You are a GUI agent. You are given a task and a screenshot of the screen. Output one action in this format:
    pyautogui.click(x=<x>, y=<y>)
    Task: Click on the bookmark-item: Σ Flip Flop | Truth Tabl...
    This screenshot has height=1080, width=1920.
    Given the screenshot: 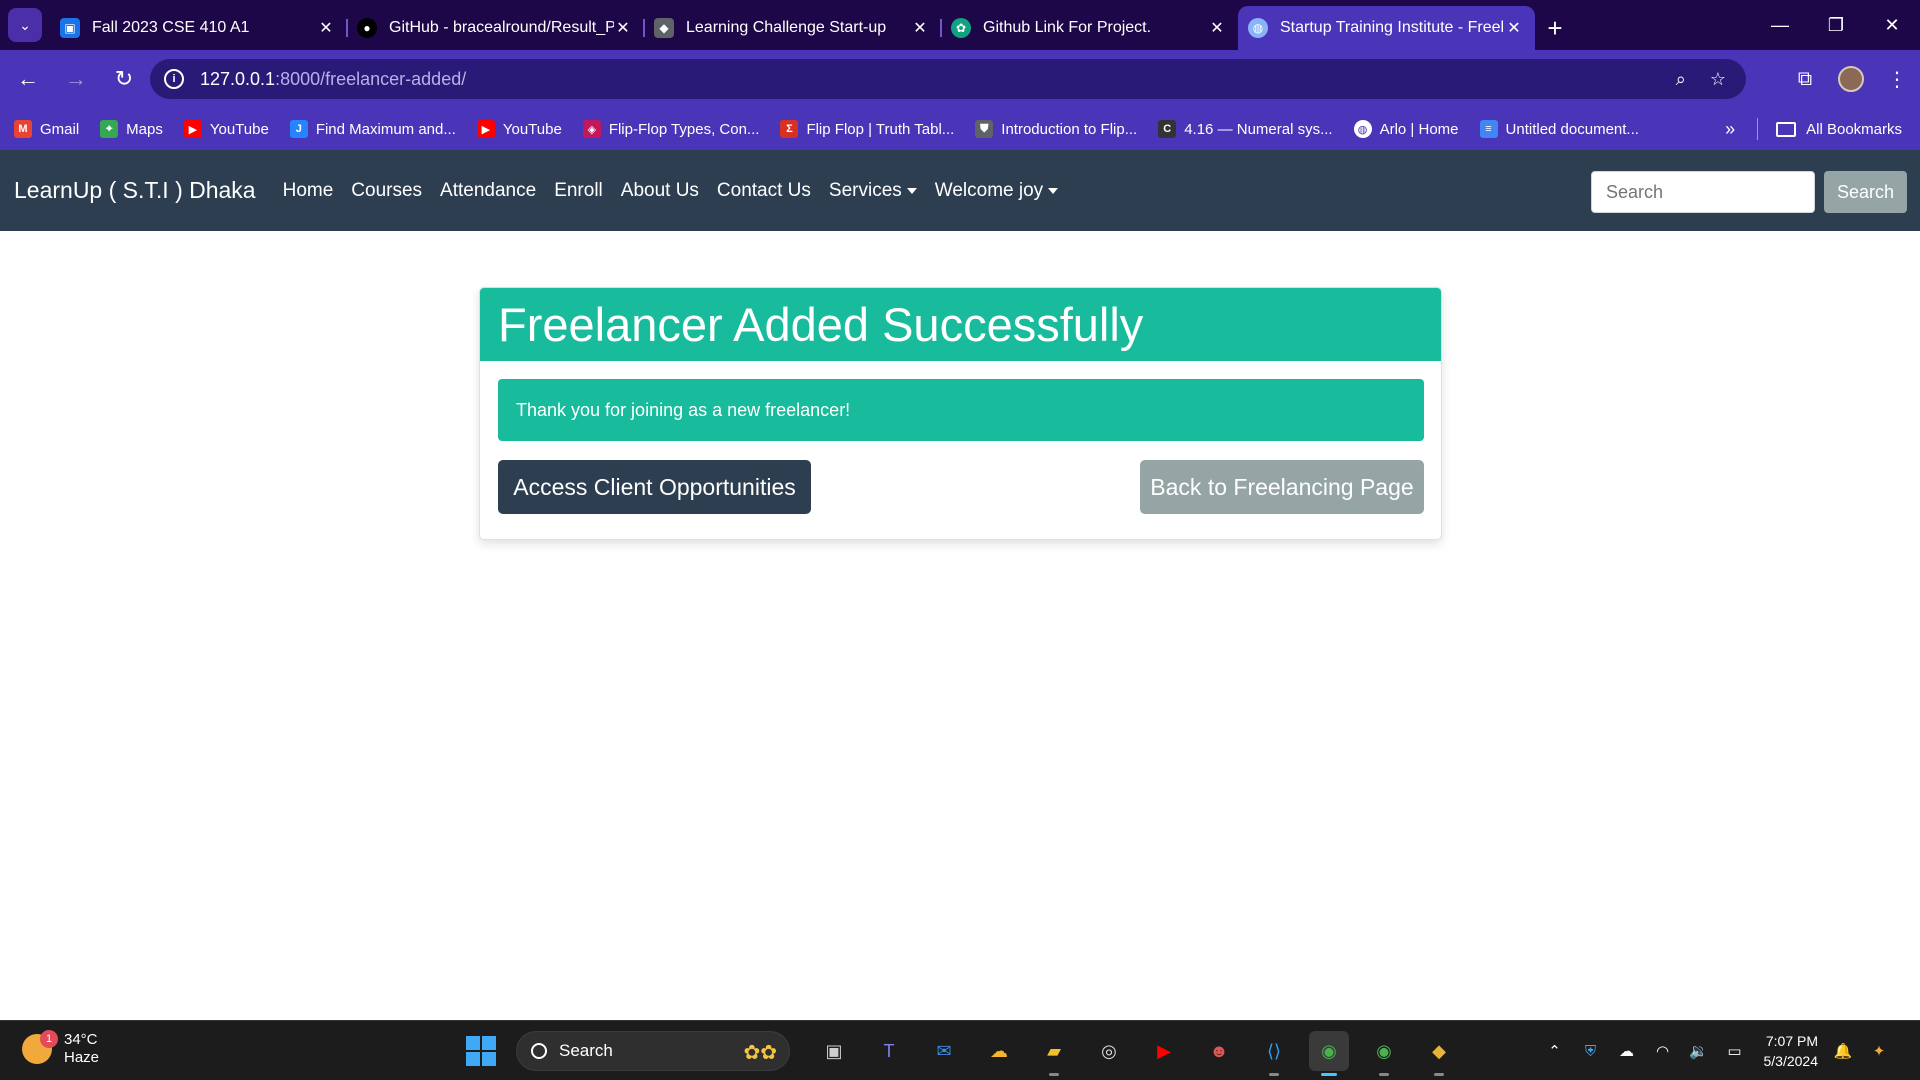 What is the action you would take?
    pyautogui.click(x=867, y=129)
    